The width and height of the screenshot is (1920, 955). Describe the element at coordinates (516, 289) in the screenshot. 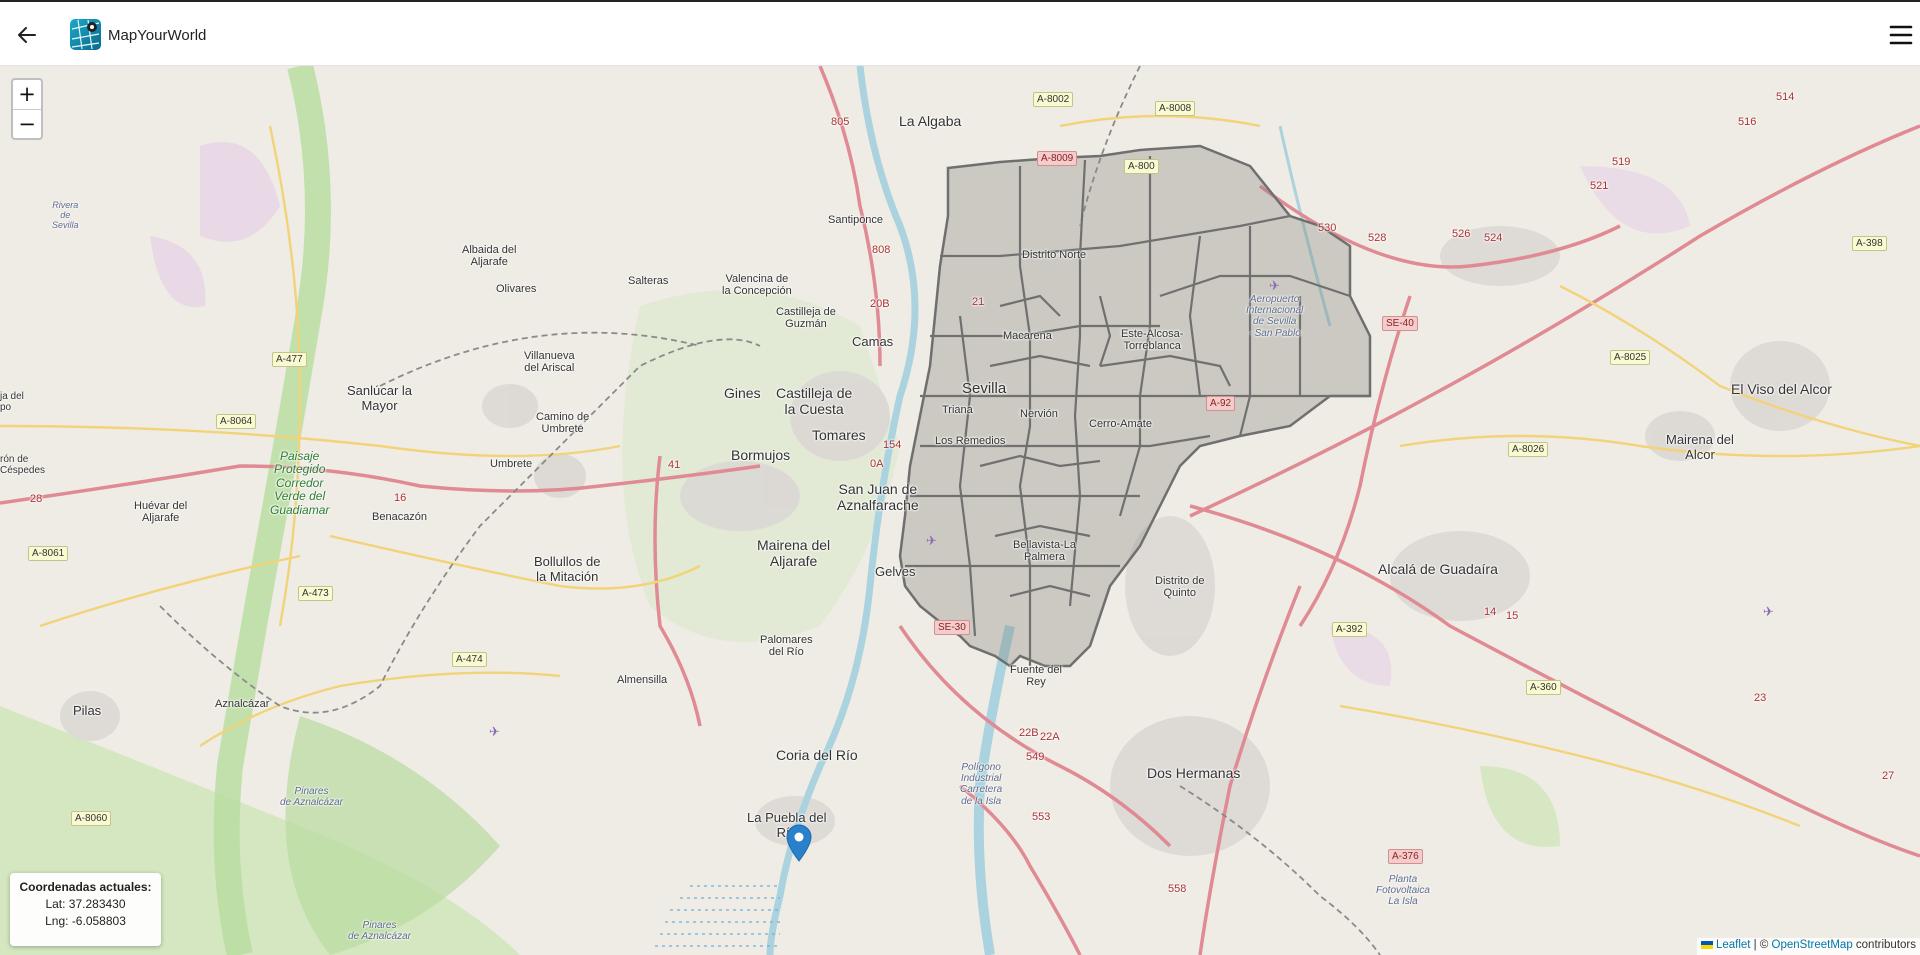

I see `place-label: Olivares` at that location.